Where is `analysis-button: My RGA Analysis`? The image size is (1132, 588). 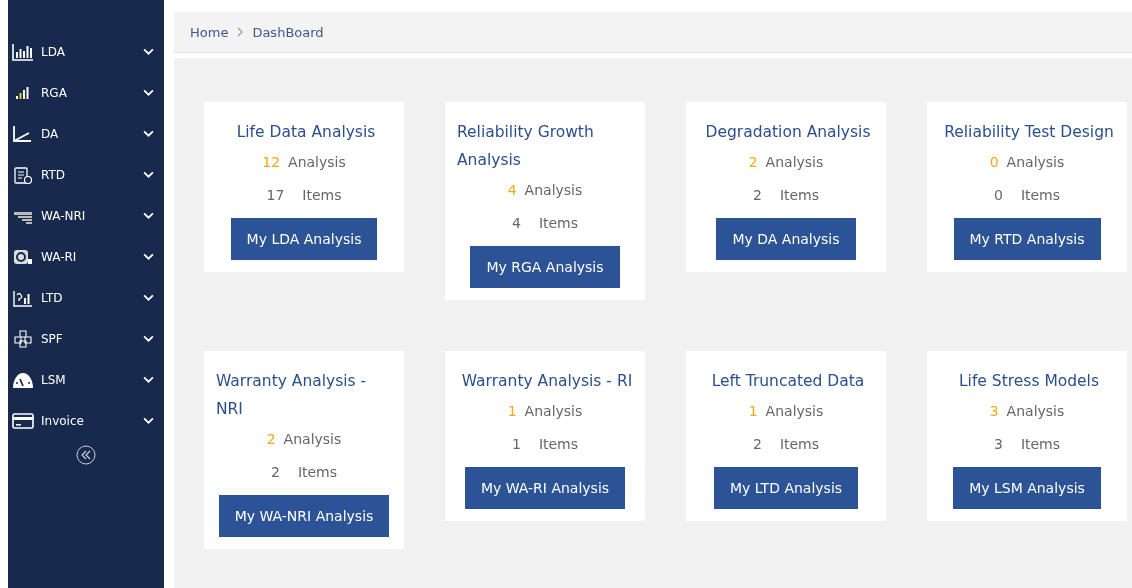
analysis-button: My RGA Analysis is located at coordinates (545, 267).